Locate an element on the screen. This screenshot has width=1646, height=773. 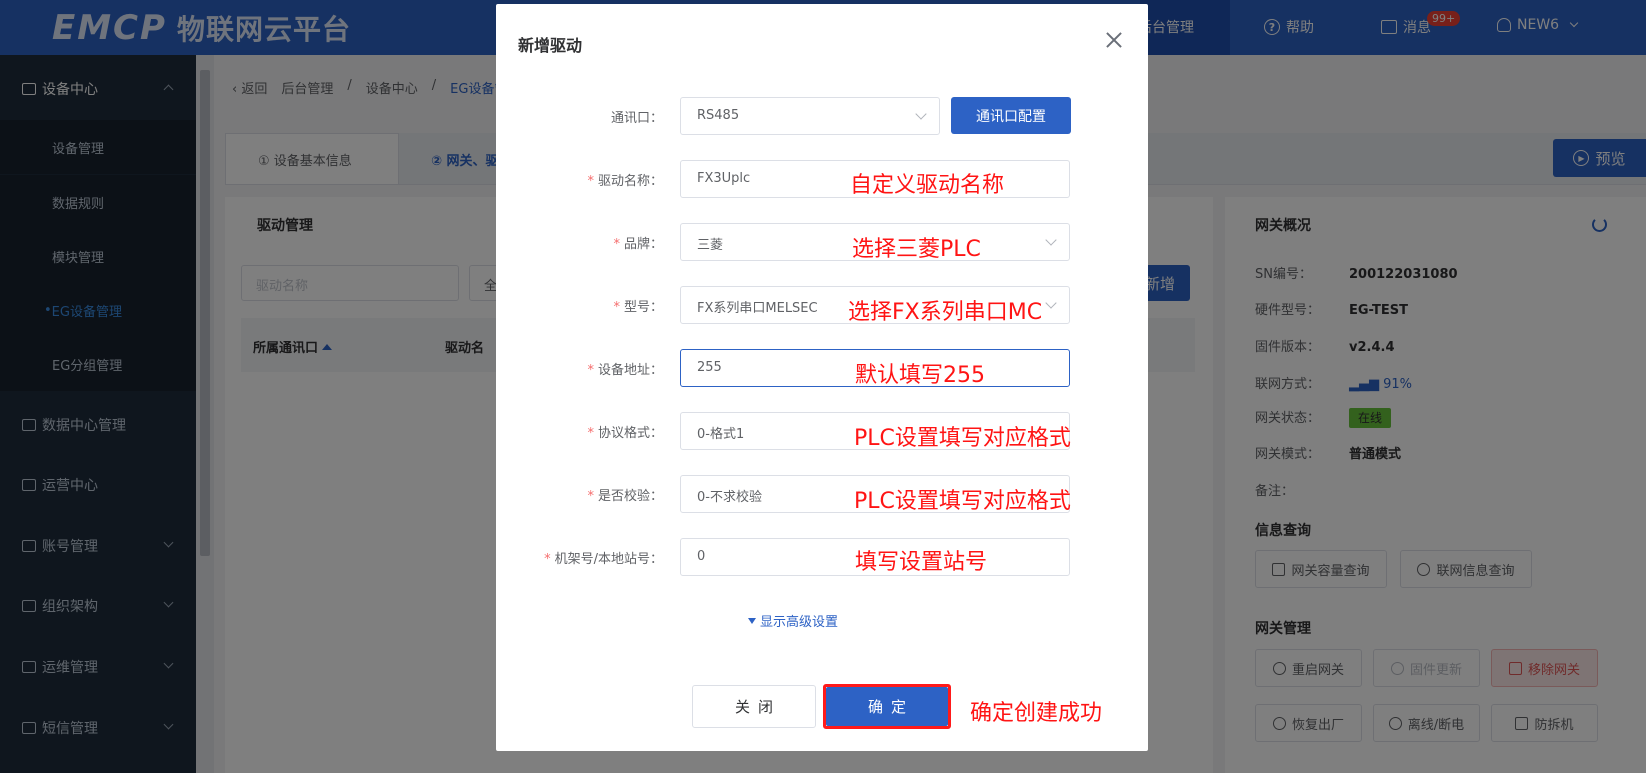
select-value: FX系列串口MELSEC is located at coordinates (757, 308).